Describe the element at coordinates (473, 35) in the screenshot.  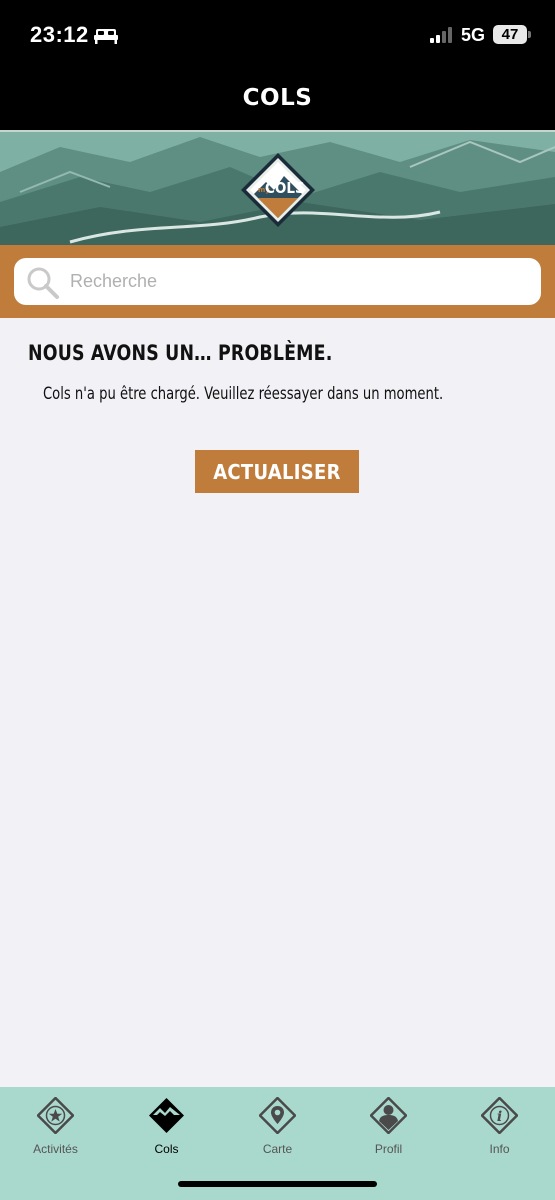
I see `network-type: 5G` at that location.